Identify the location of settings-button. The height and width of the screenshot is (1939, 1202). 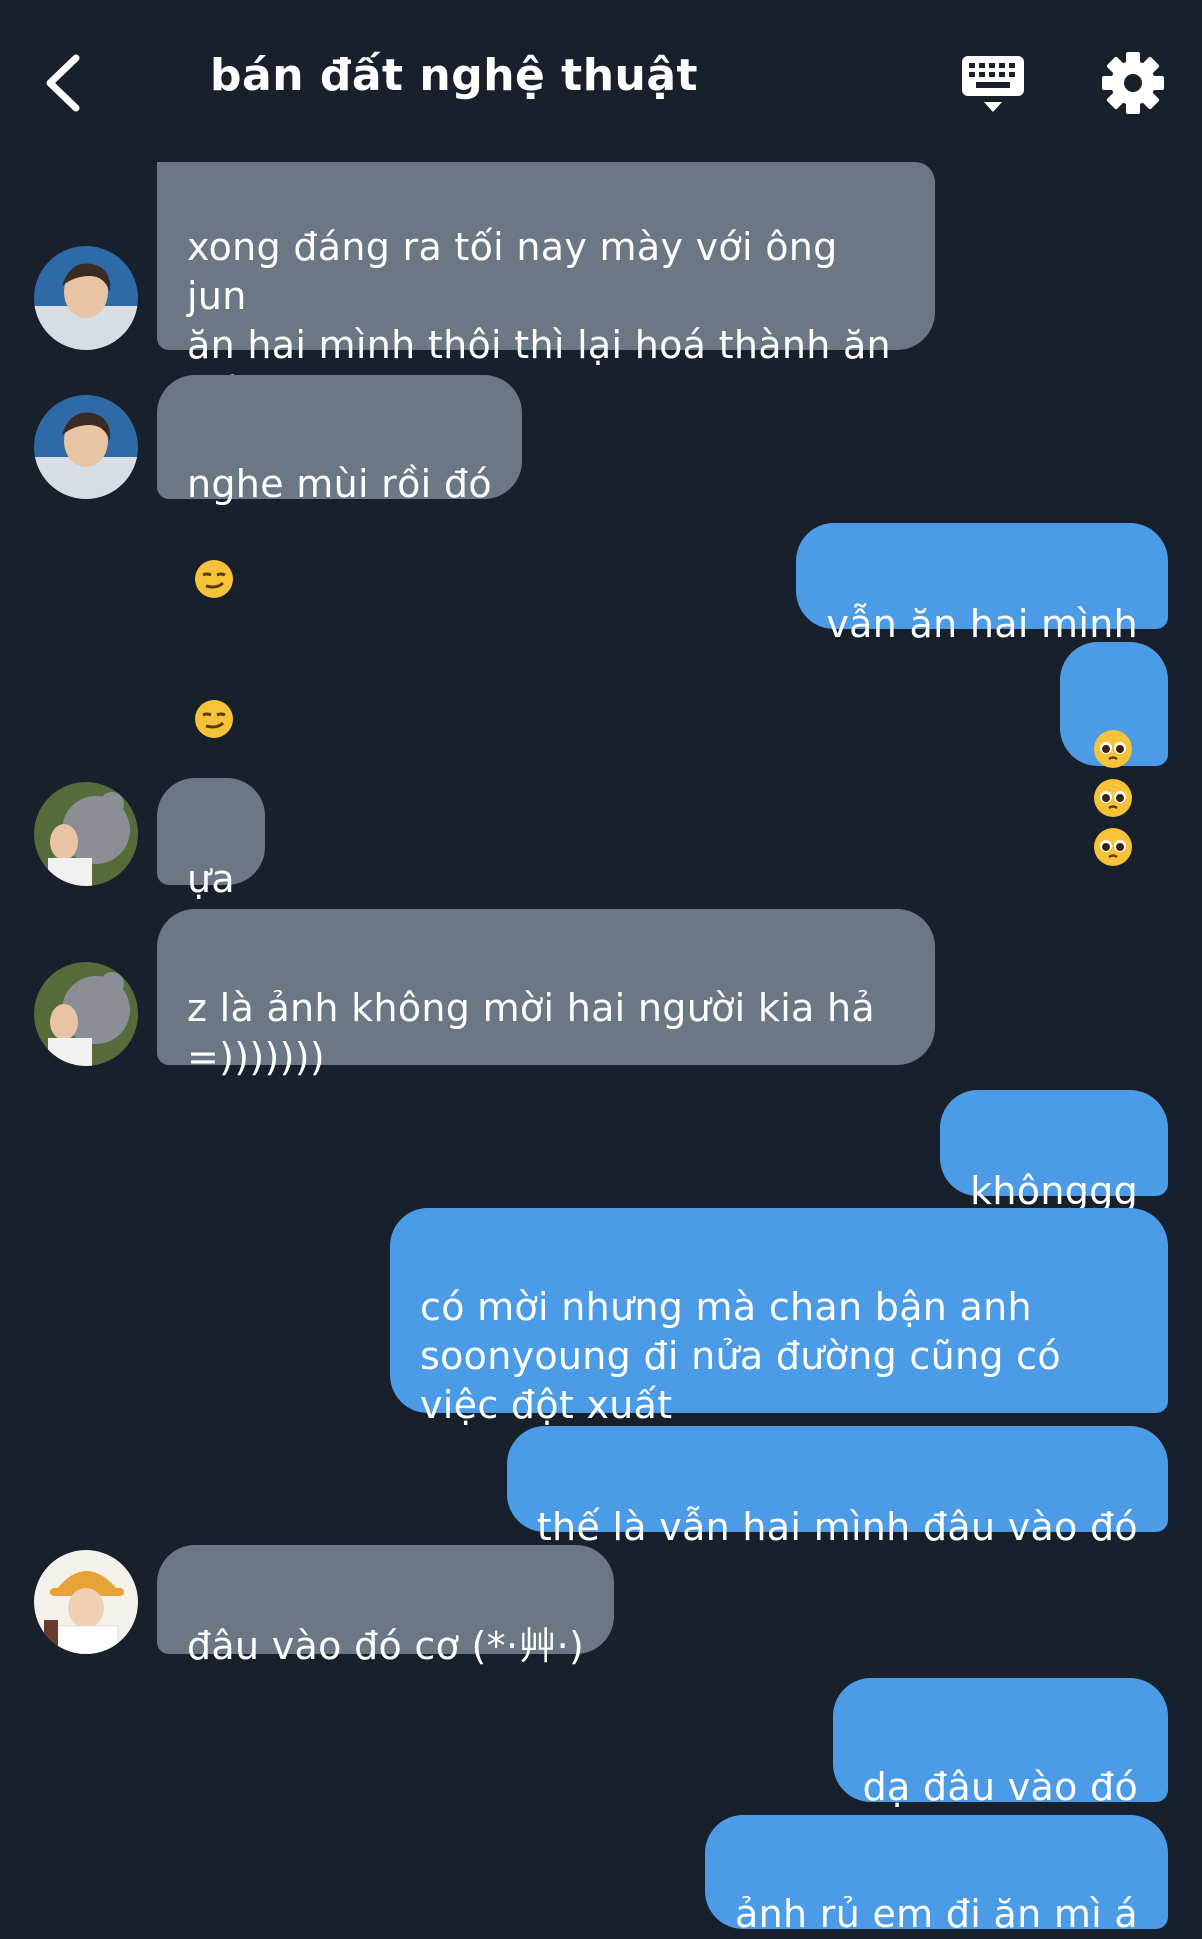
(1133, 83).